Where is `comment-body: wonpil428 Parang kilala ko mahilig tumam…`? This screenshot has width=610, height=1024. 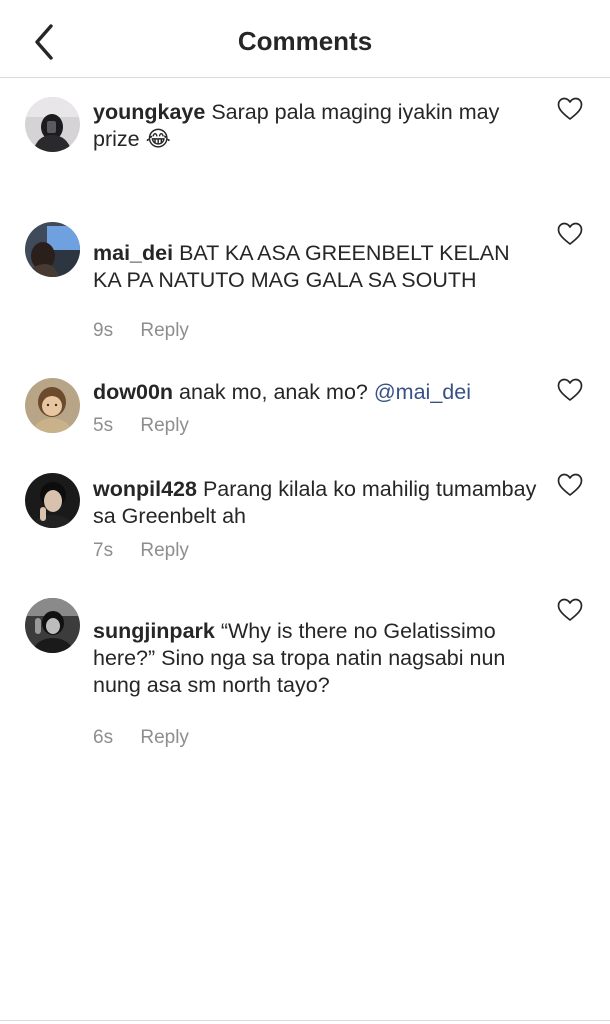 comment-body: wonpil428 Parang kilala ko mahilig tumam… is located at coordinates (318, 503).